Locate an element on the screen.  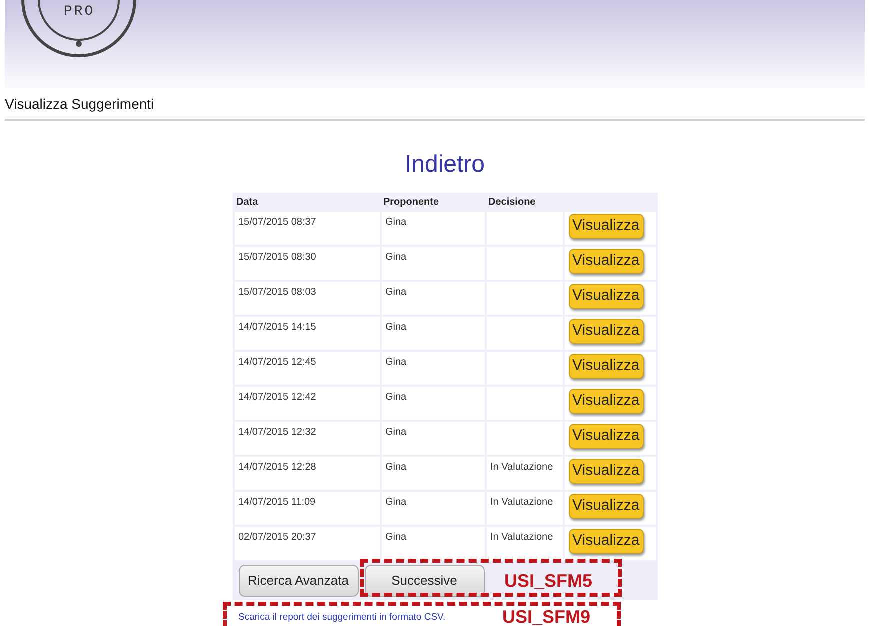
table-cell: 14/07/2015 11:09 is located at coordinates (307, 508).